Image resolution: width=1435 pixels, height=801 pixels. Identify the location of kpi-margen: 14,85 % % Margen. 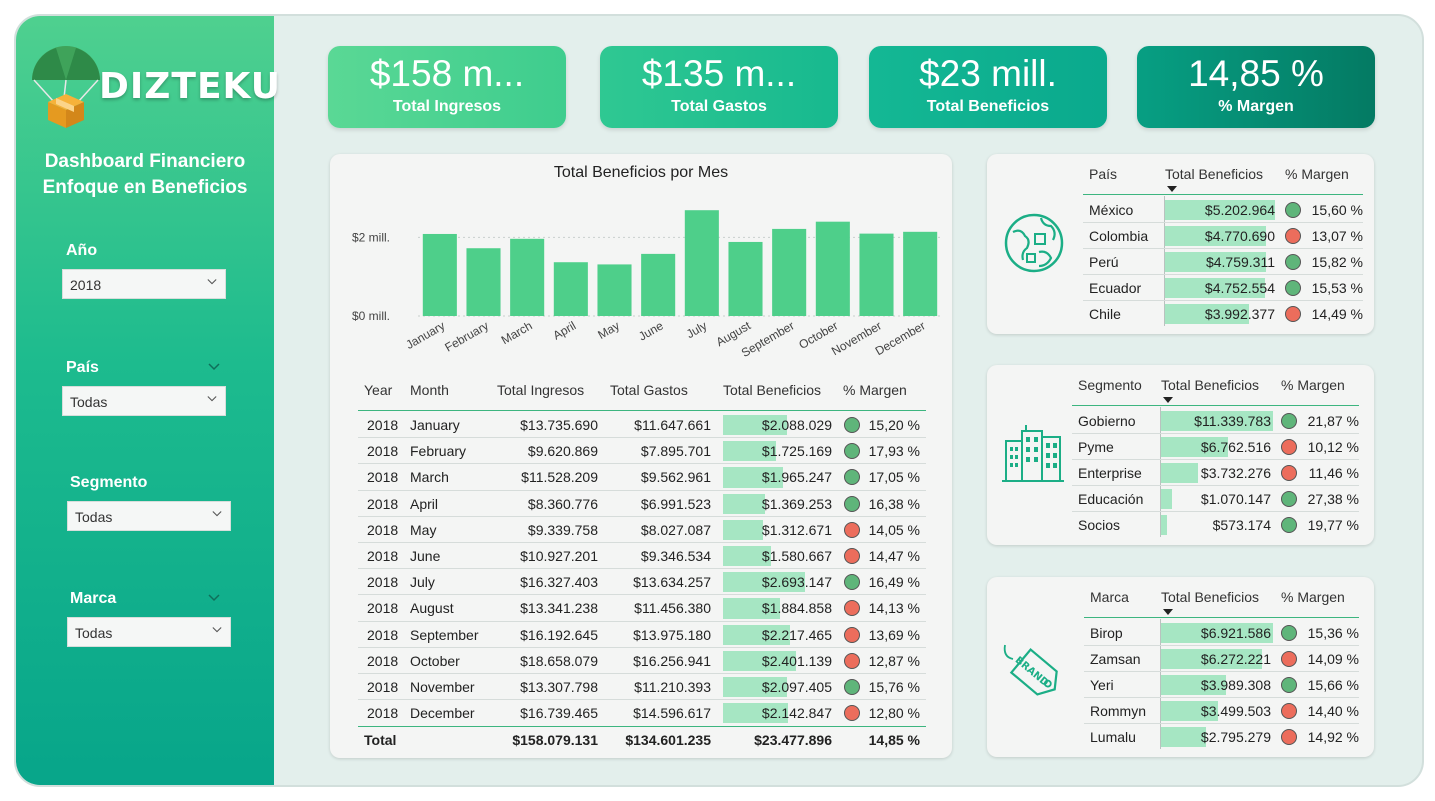
(1256, 87).